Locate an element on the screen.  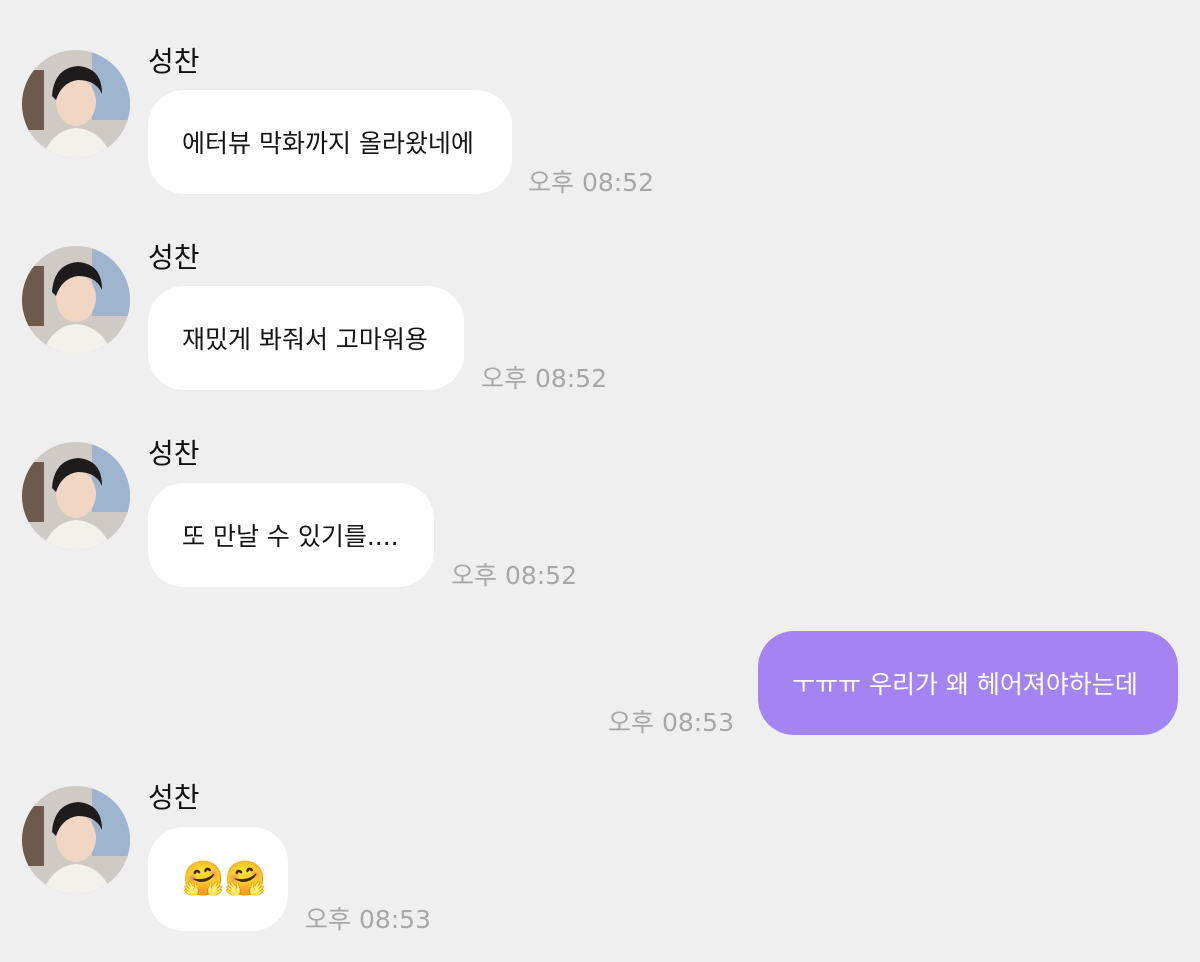
message-bubble-emoji: 🤗🤗 is located at coordinates (218, 879).